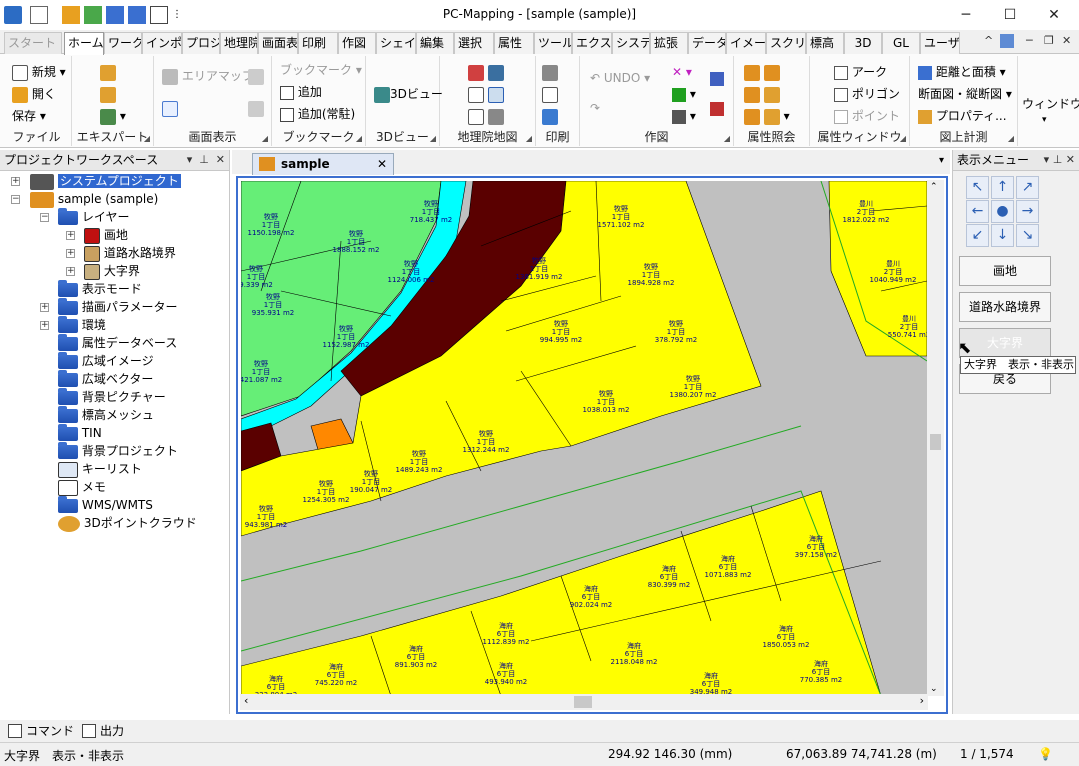 This screenshot has height=766, width=1079. Describe the element at coordinates (1005, 307) in the screenshot. I see `toggle-road-boundary-button: 道路水路境界` at that location.